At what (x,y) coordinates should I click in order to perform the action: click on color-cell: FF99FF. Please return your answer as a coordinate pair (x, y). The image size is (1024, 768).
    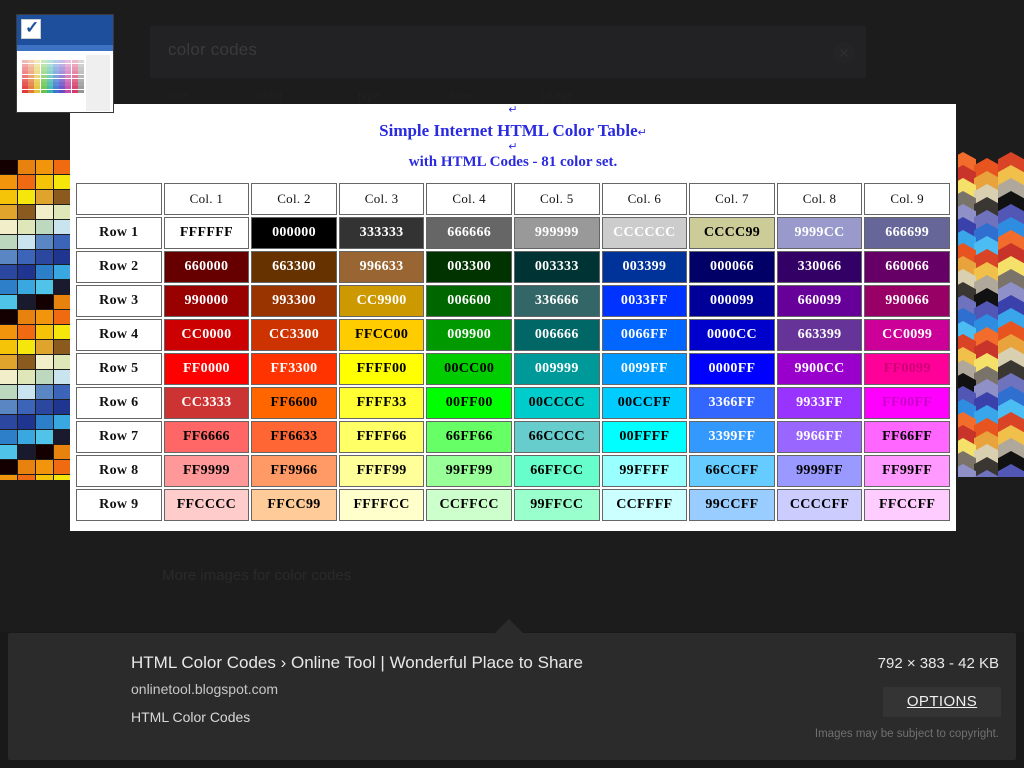
    Looking at the image, I should click on (907, 471).